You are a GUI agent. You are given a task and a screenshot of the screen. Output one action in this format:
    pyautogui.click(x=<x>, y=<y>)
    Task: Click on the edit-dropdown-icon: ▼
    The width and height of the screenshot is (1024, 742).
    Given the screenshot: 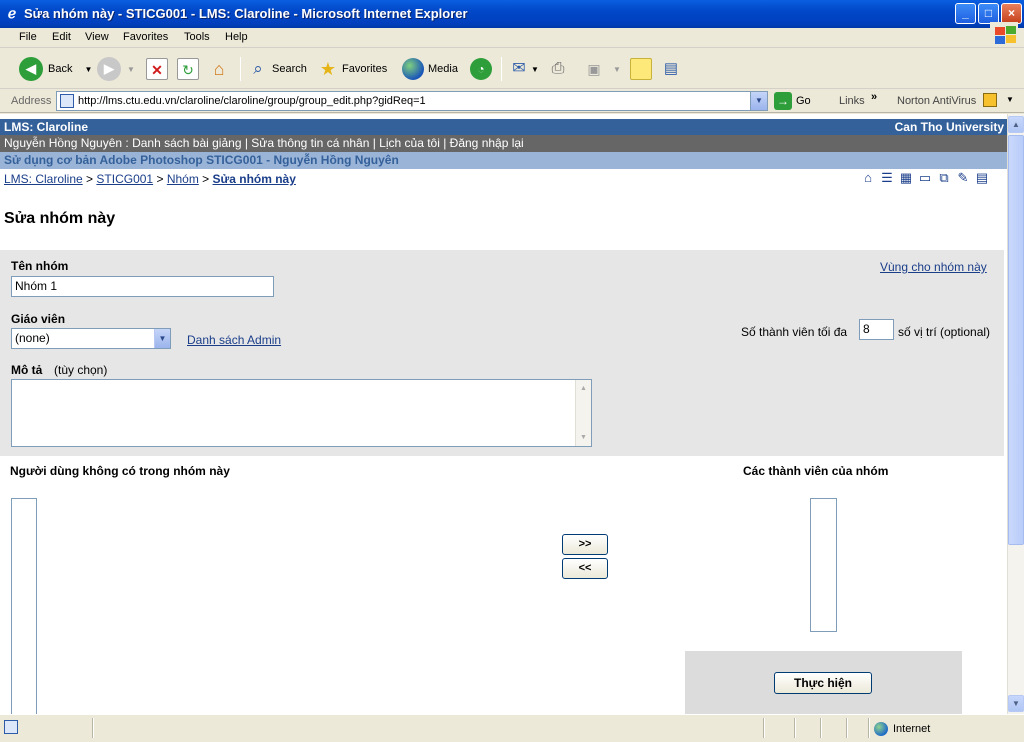 What is the action you would take?
    pyautogui.click(x=617, y=69)
    